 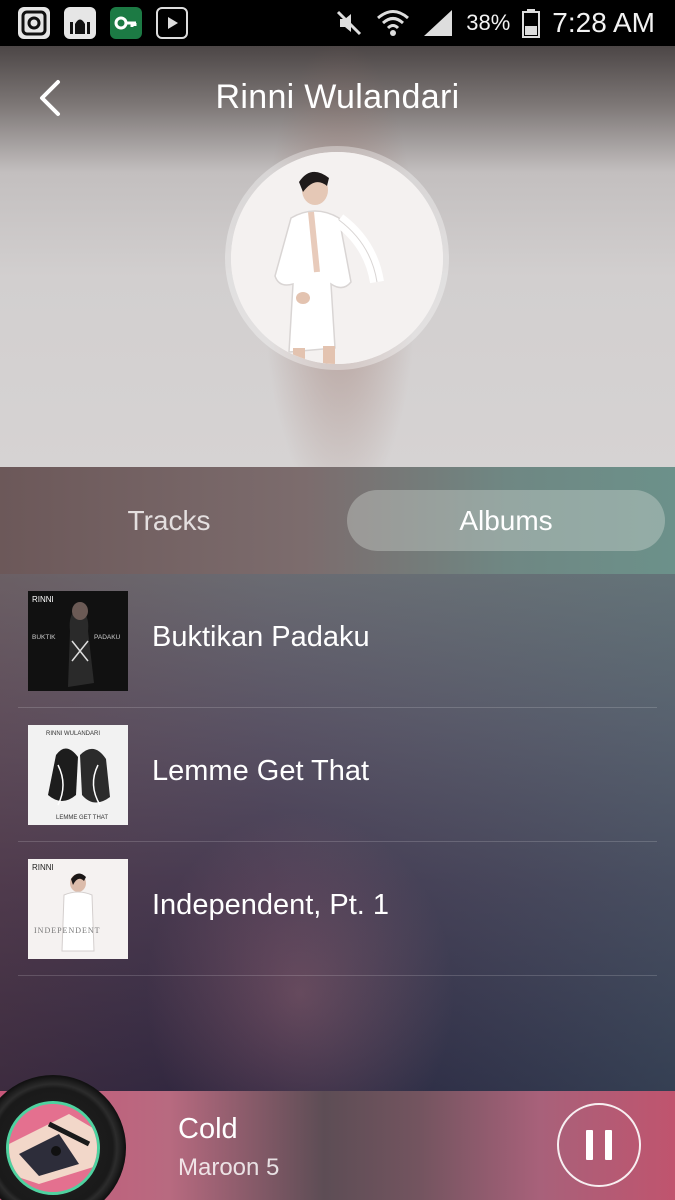 I want to click on album-title: Buktikan Padaku, so click(x=261, y=637).